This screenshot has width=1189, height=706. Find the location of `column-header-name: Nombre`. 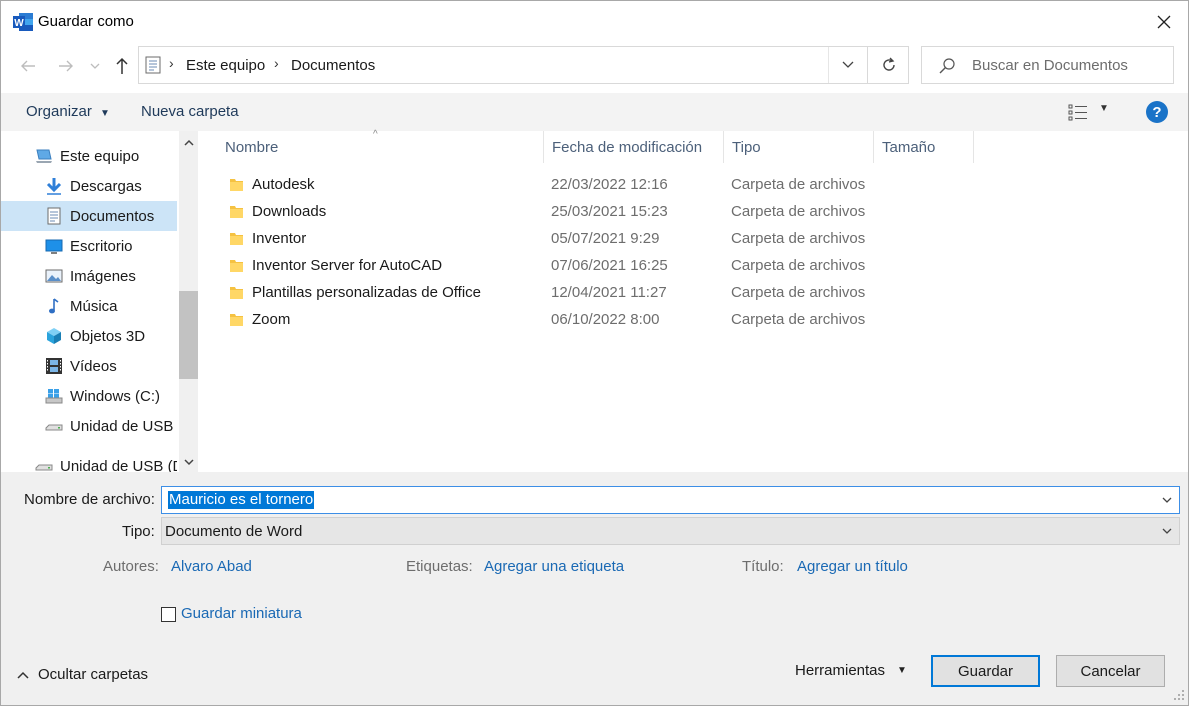

column-header-name: Nombre is located at coordinates (380, 147).